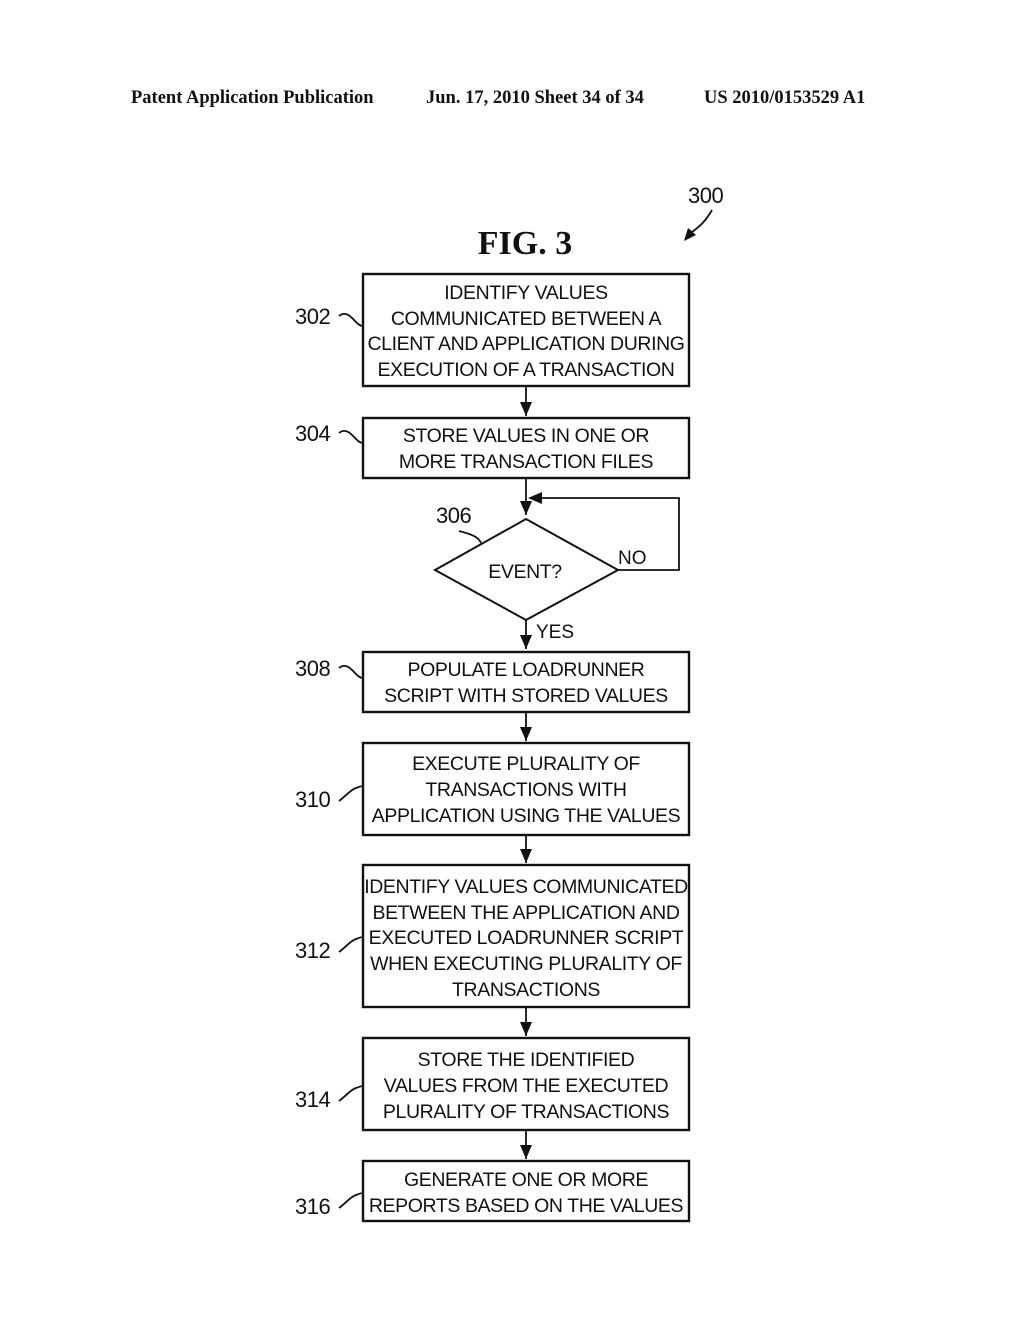  I want to click on step-text-line: EXECUTED LOADRUNNER SCRIPT, so click(526, 938).